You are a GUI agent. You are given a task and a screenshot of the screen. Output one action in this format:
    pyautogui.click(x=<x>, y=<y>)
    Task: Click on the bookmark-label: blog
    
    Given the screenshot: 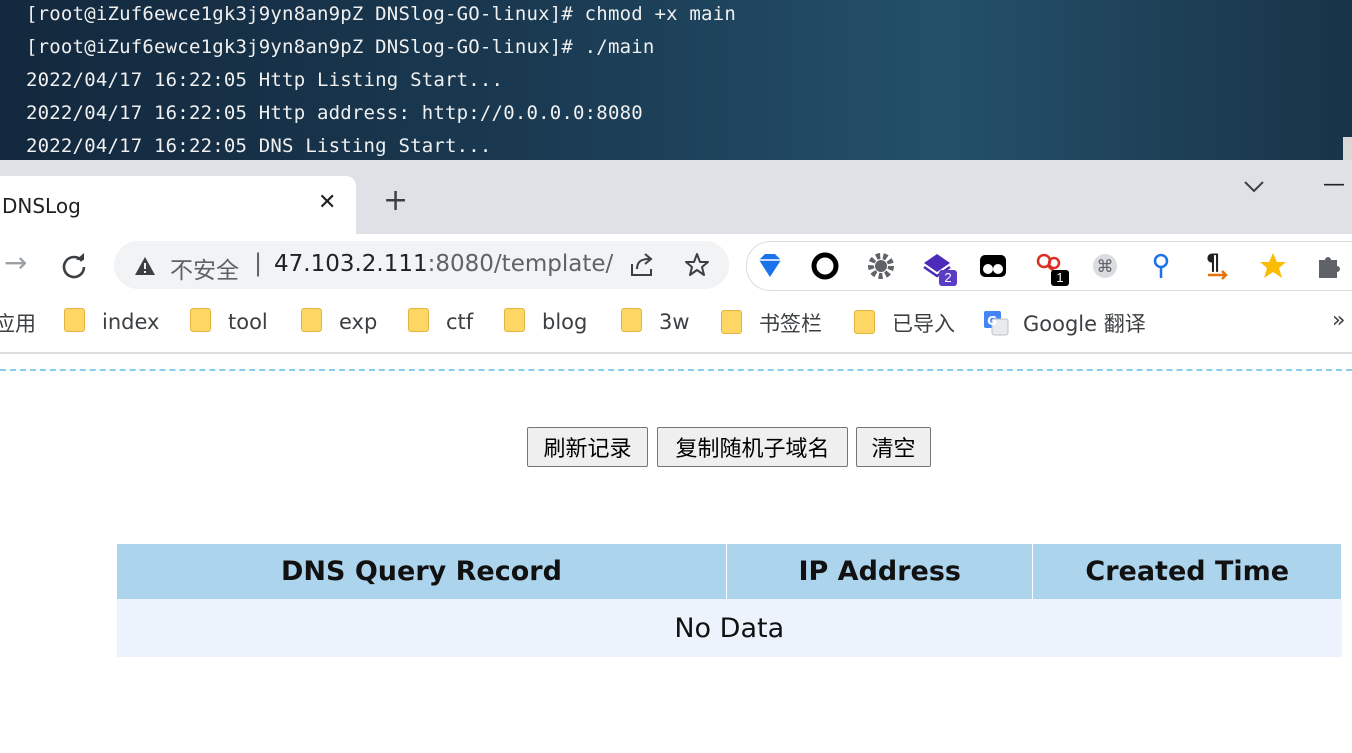 What is the action you would take?
    pyautogui.click(x=565, y=322)
    